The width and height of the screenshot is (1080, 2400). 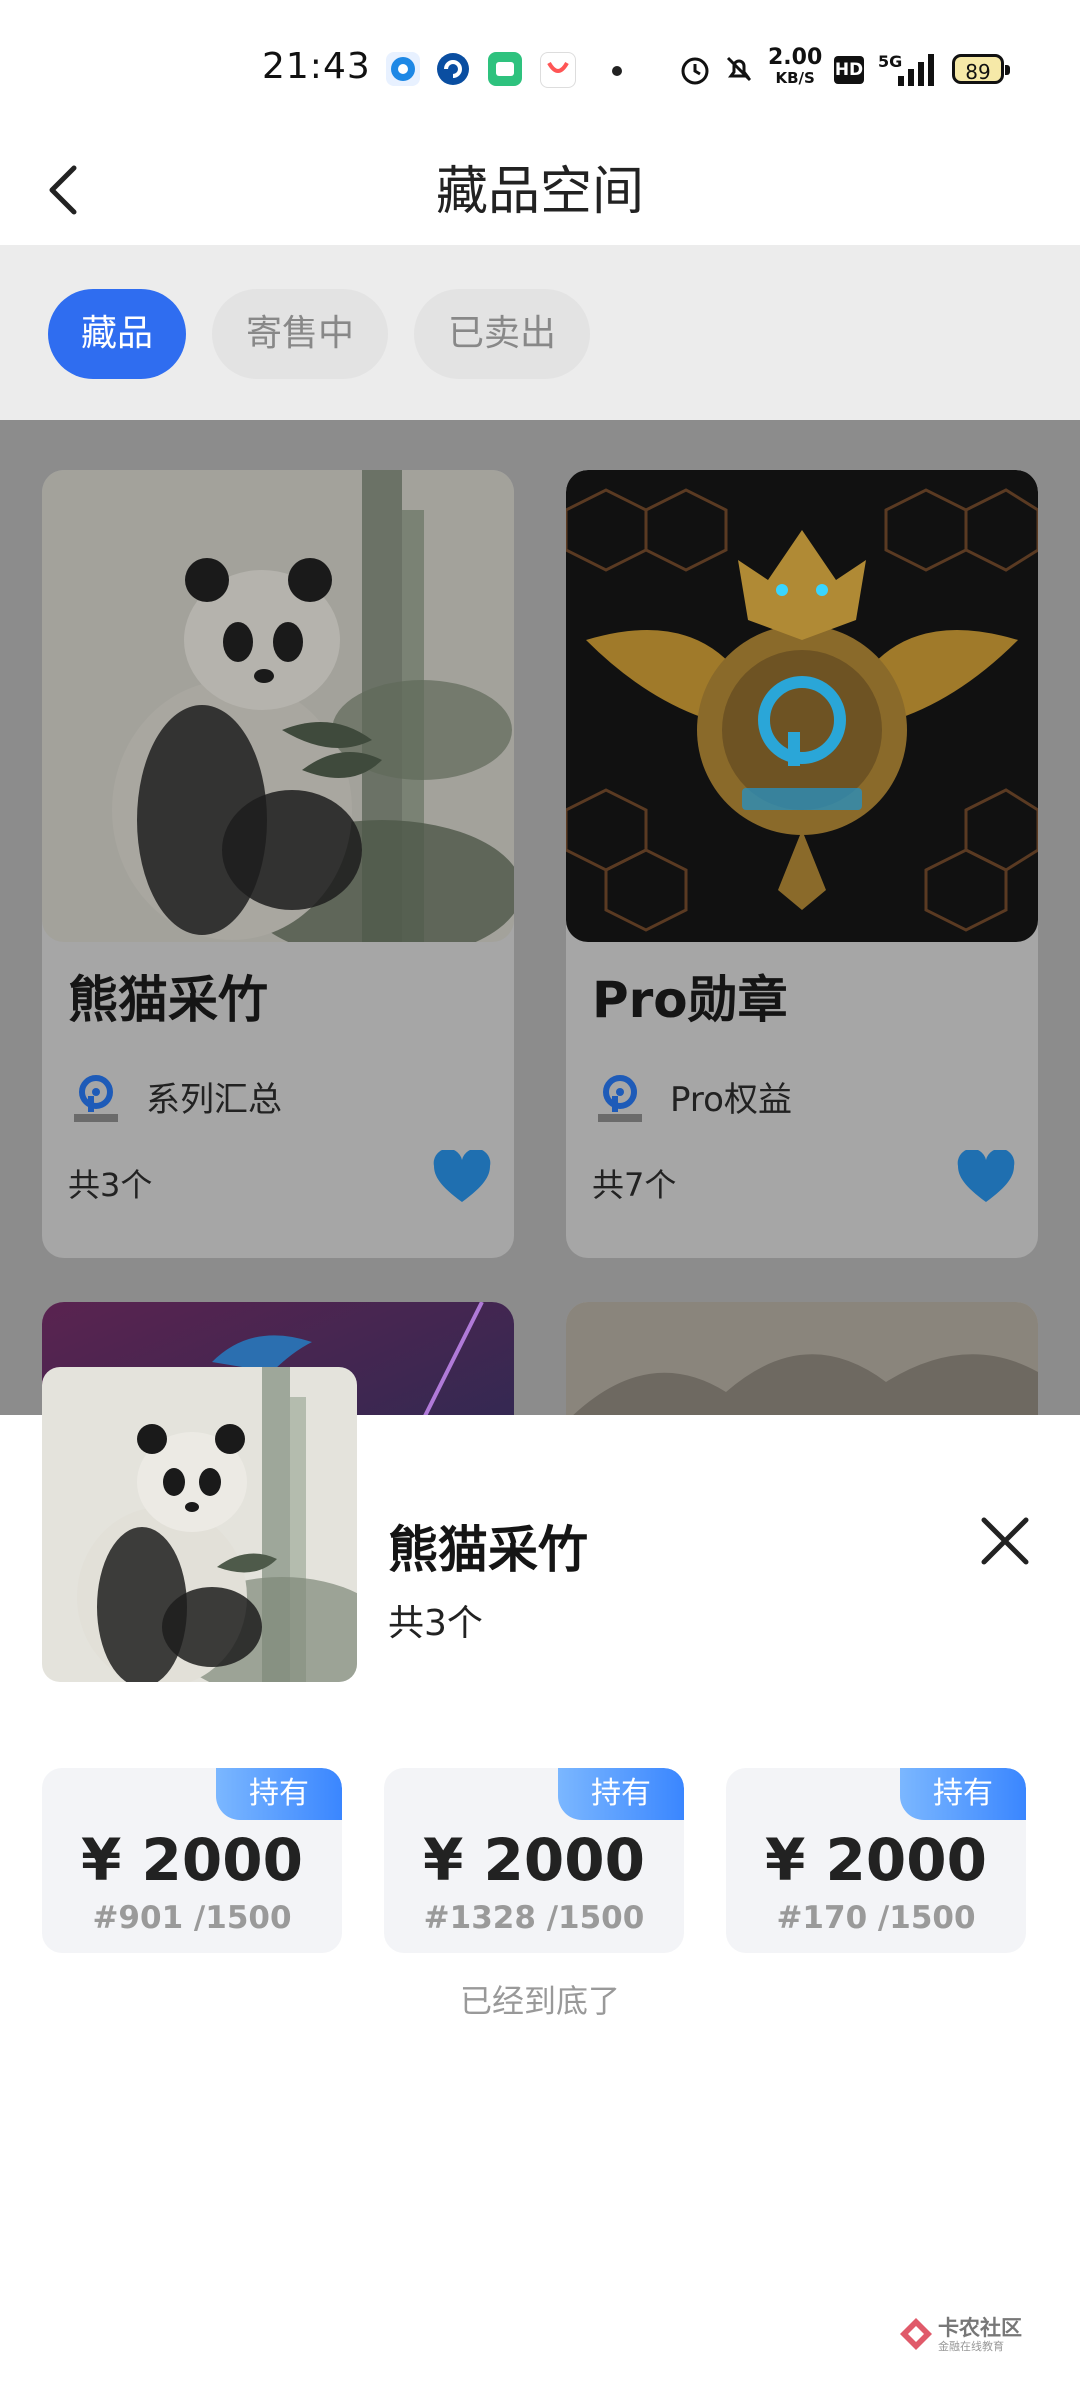 What do you see at coordinates (558, 70) in the screenshot?
I see `shopping-app-icon` at bounding box center [558, 70].